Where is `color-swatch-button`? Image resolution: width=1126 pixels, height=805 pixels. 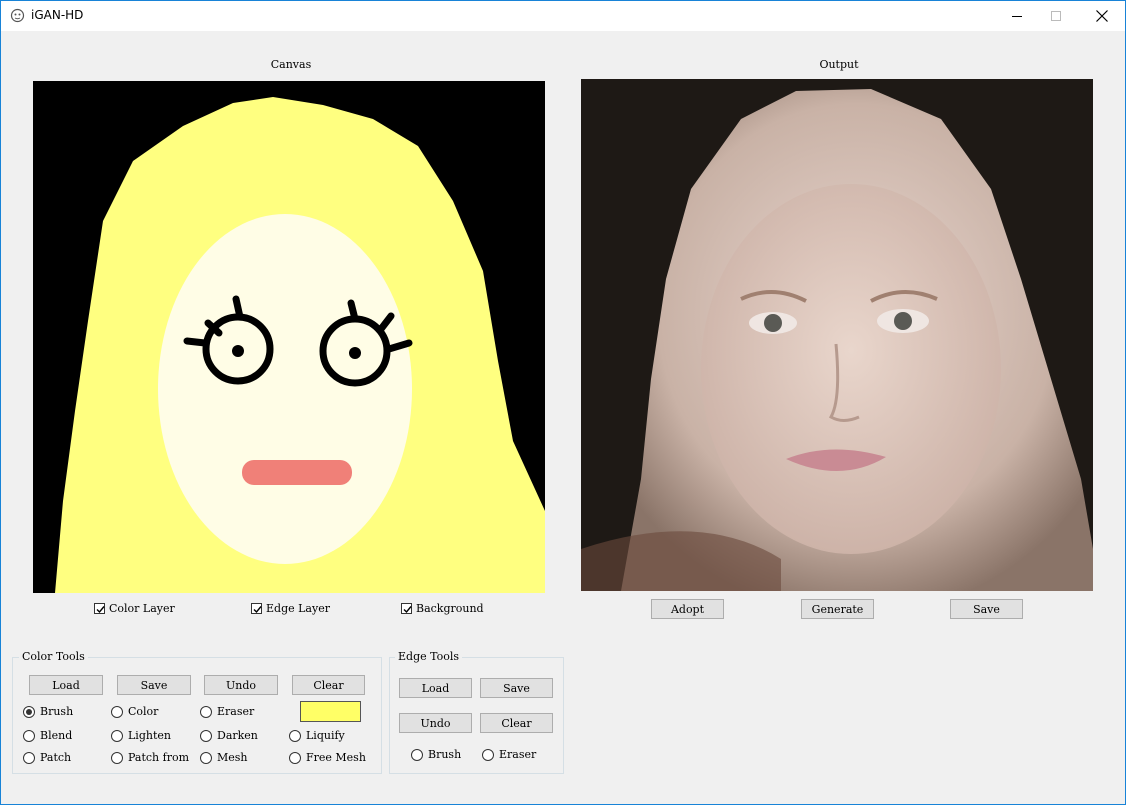
color-swatch-button is located at coordinates (330, 711).